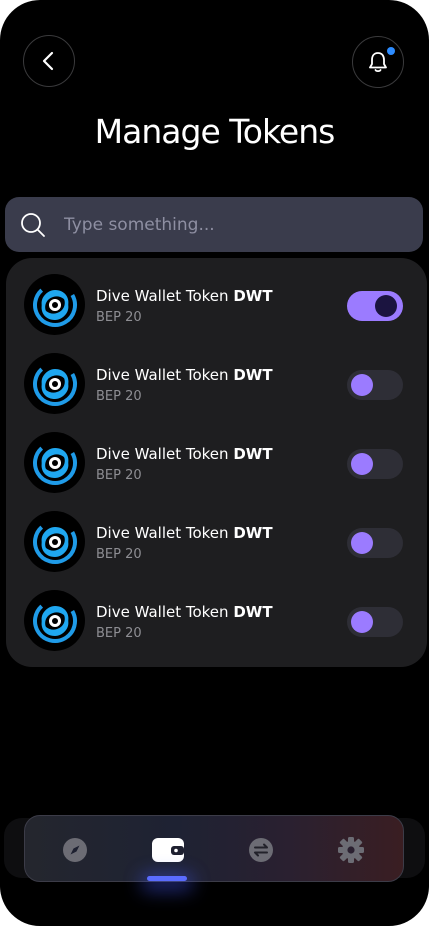 The height and width of the screenshot is (926, 429). What do you see at coordinates (33, 224) in the screenshot?
I see `search-icon` at bounding box center [33, 224].